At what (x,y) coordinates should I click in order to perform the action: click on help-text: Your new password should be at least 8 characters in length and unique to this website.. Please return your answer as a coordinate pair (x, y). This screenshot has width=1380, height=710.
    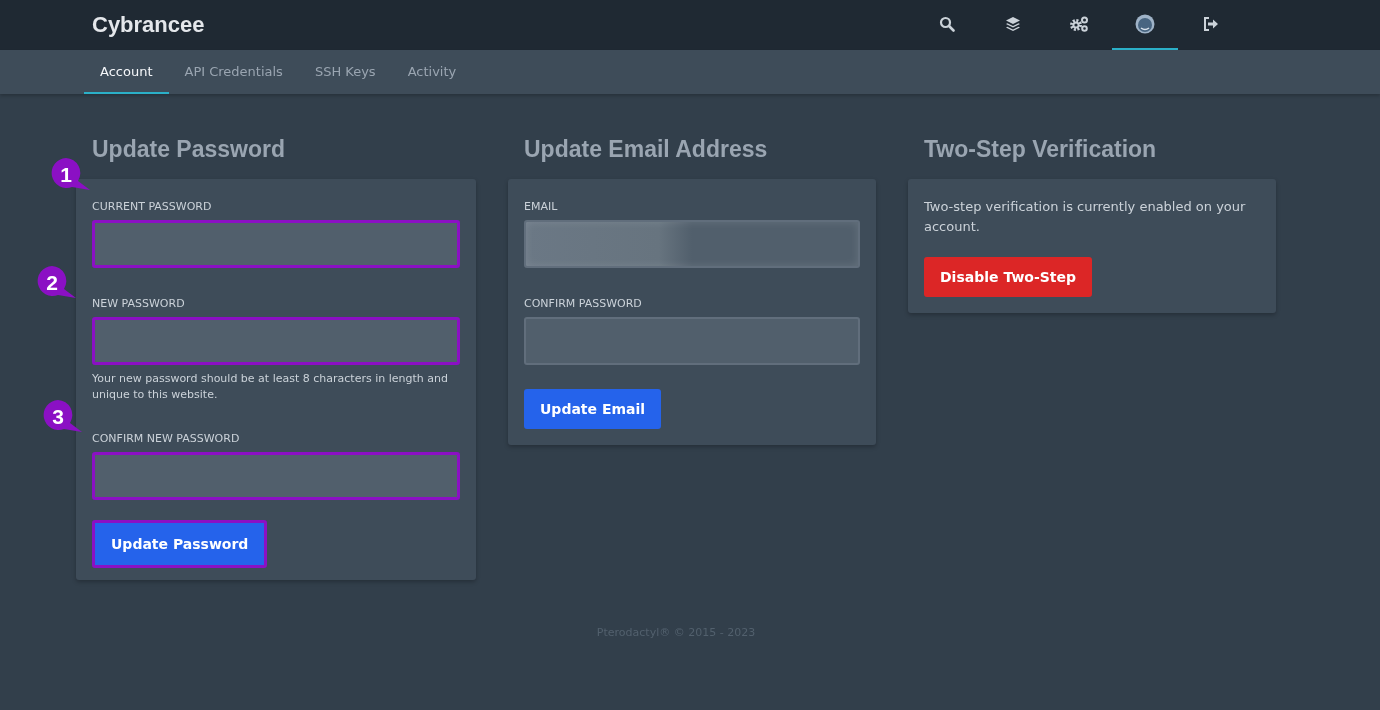
    Looking at the image, I should click on (270, 387).